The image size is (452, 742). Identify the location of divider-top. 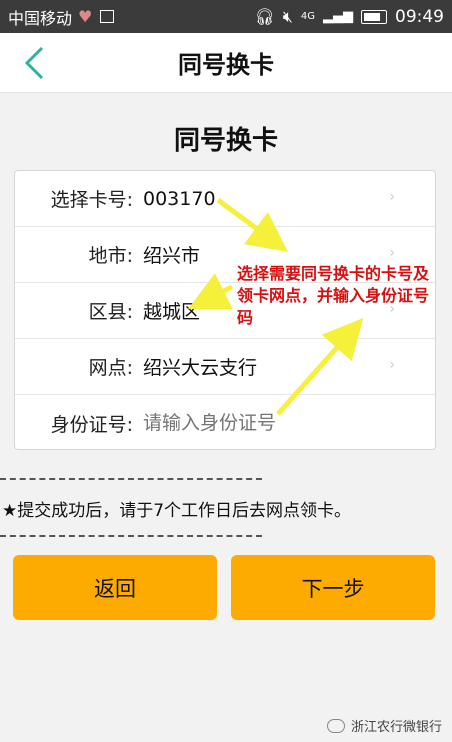
(131, 479).